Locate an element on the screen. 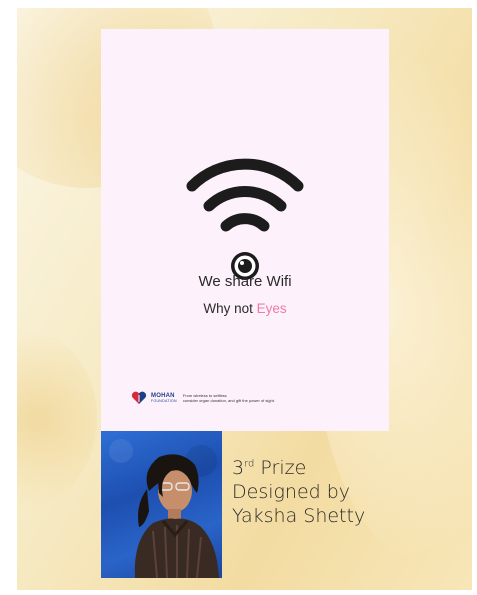 This screenshot has height=595, width=477. background-swoosh is located at coordinates (57, 418).